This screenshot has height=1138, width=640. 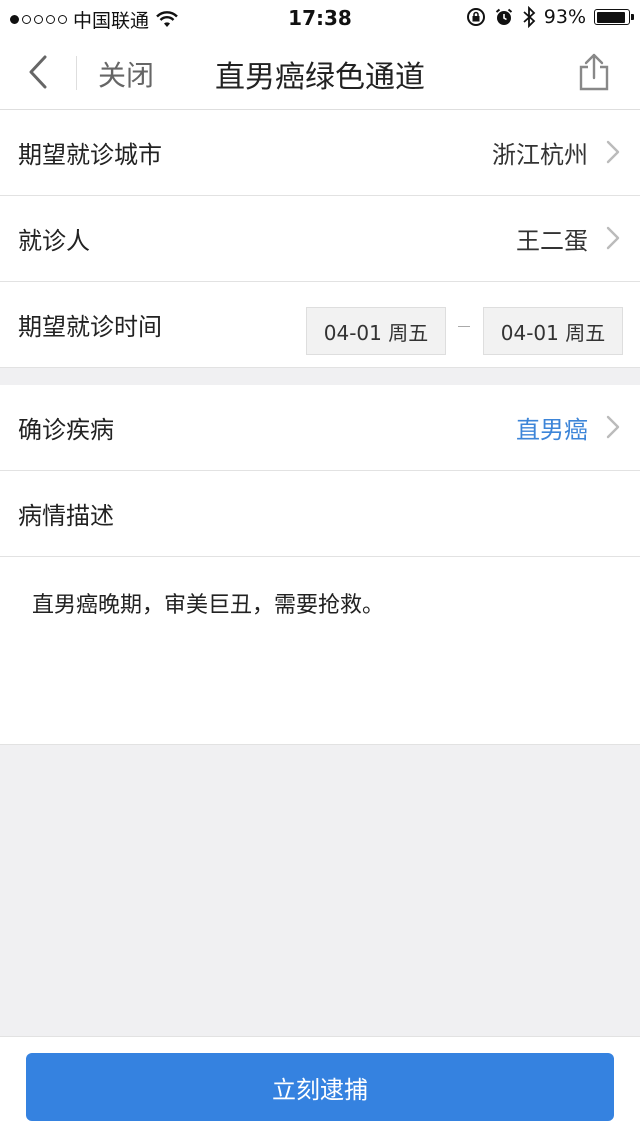 I want to click on share-button, so click(x=594, y=72).